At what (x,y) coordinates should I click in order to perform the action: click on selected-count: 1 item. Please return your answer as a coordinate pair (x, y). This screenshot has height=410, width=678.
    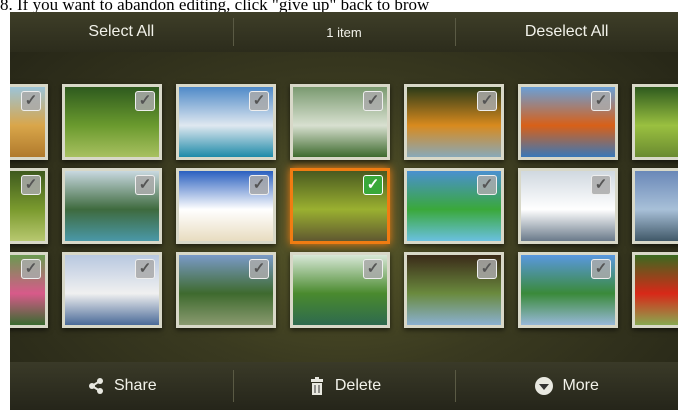
    Looking at the image, I should click on (344, 32).